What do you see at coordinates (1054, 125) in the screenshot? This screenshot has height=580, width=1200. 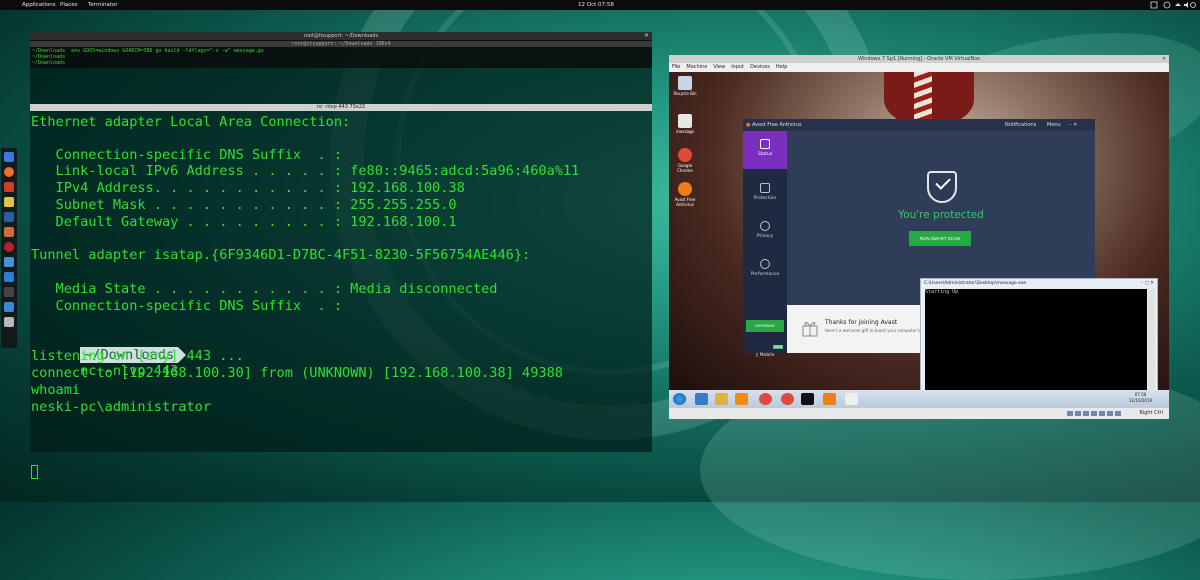 I see `menu-link: Menu` at bounding box center [1054, 125].